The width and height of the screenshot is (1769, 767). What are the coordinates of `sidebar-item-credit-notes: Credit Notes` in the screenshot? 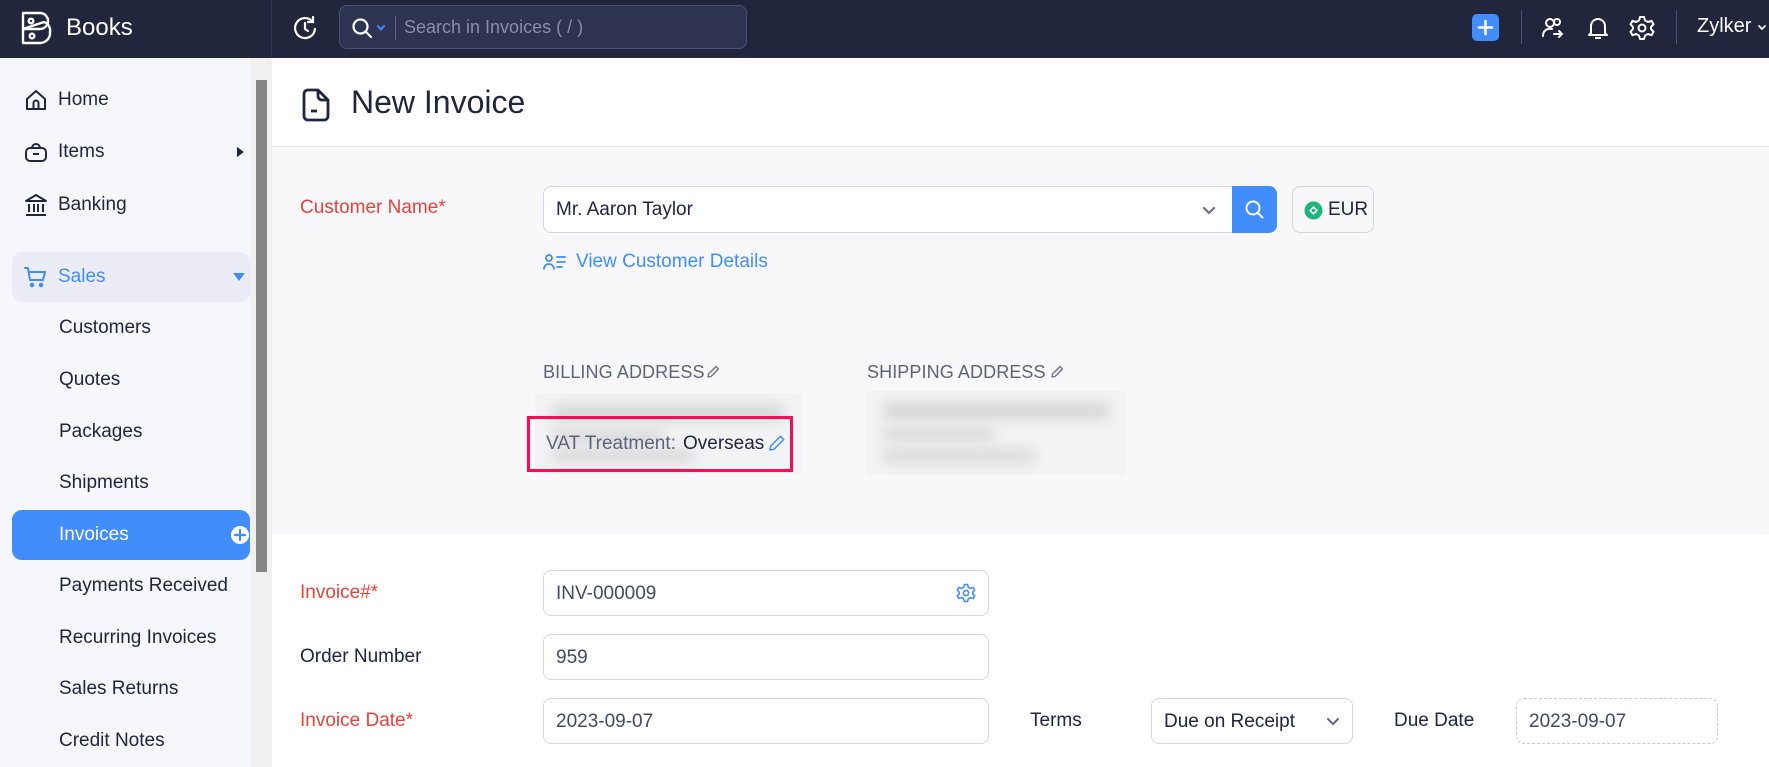 It's located at (131, 741).